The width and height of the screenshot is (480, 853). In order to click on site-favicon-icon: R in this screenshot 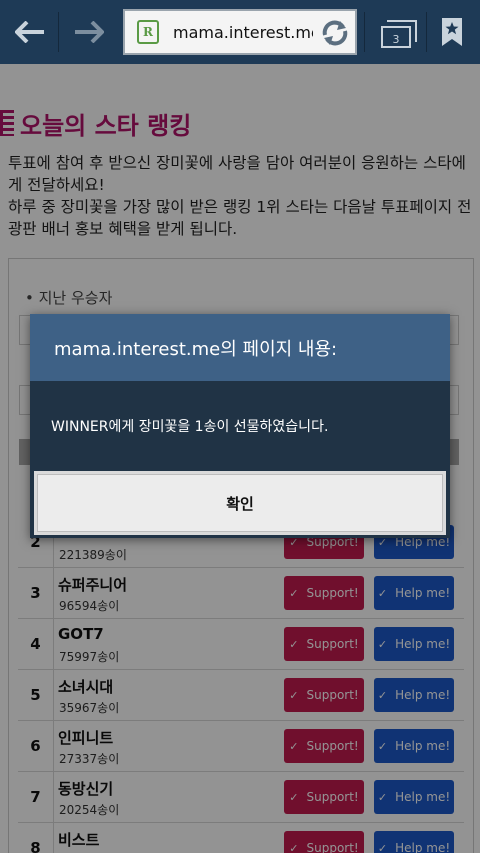, I will do `click(148, 32)`.